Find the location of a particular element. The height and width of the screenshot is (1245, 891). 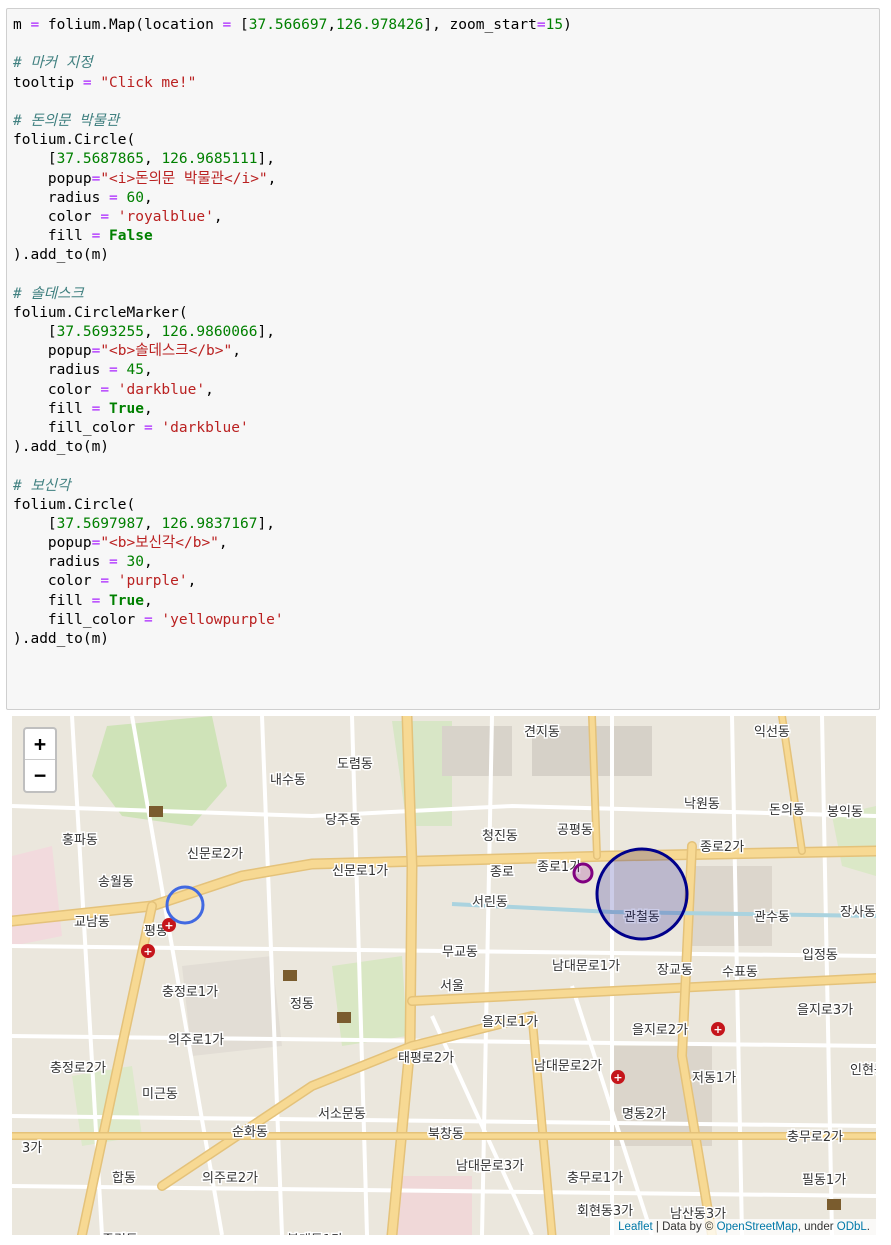

code-line: popup="<b>보신각</b>", is located at coordinates (292, 543).